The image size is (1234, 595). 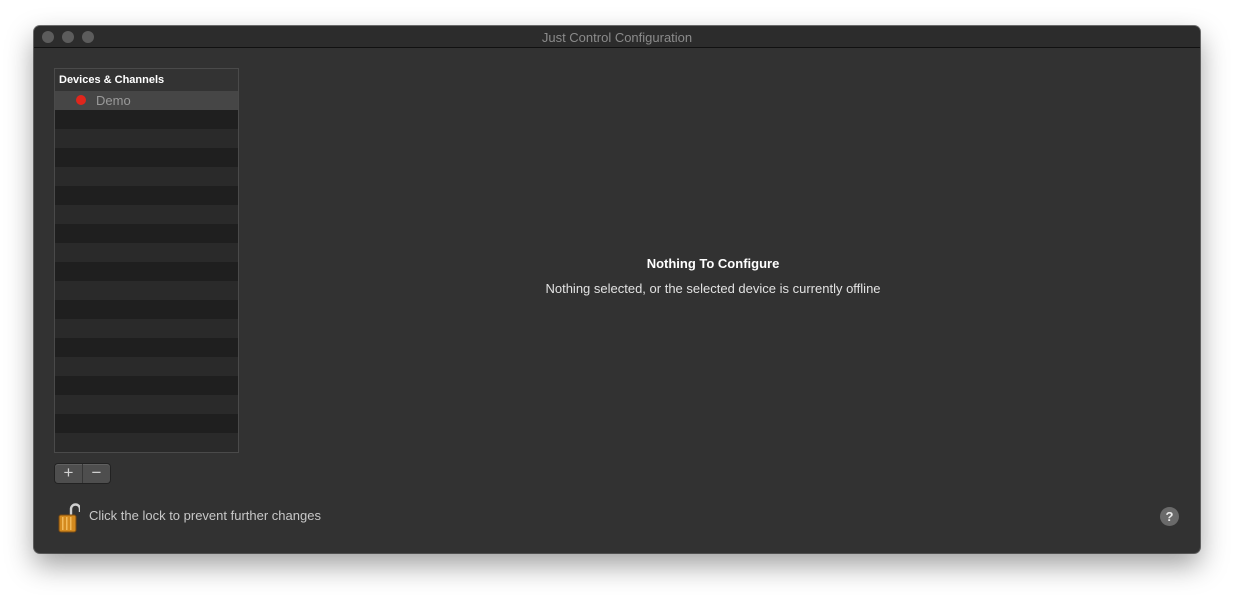 I want to click on list-item-demo: Demo, so click(x=146, y=100).